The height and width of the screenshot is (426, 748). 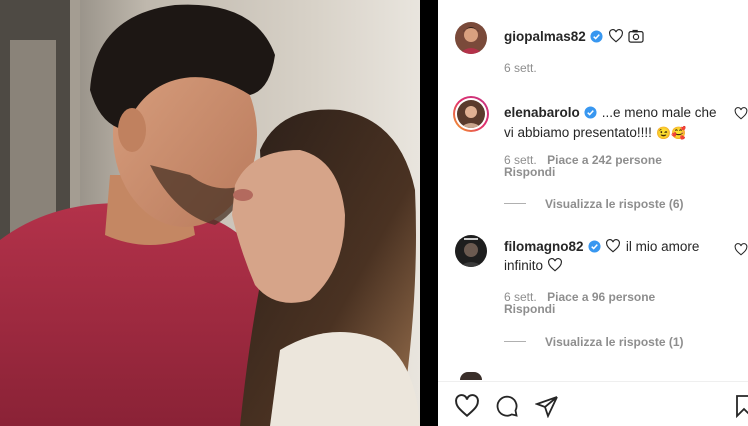 I want to click on like-heart-icon, so click(x=467, y=406).